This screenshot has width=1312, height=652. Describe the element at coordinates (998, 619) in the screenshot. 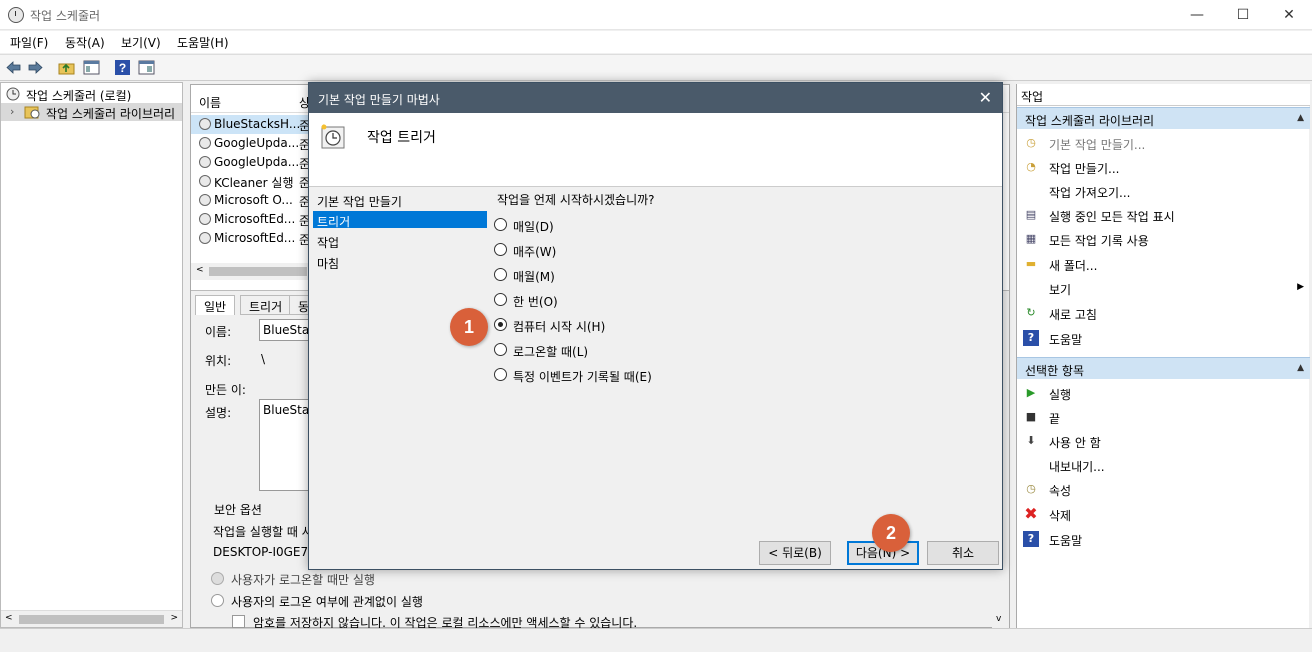

I see `scroll-down-icon: v` at that location.